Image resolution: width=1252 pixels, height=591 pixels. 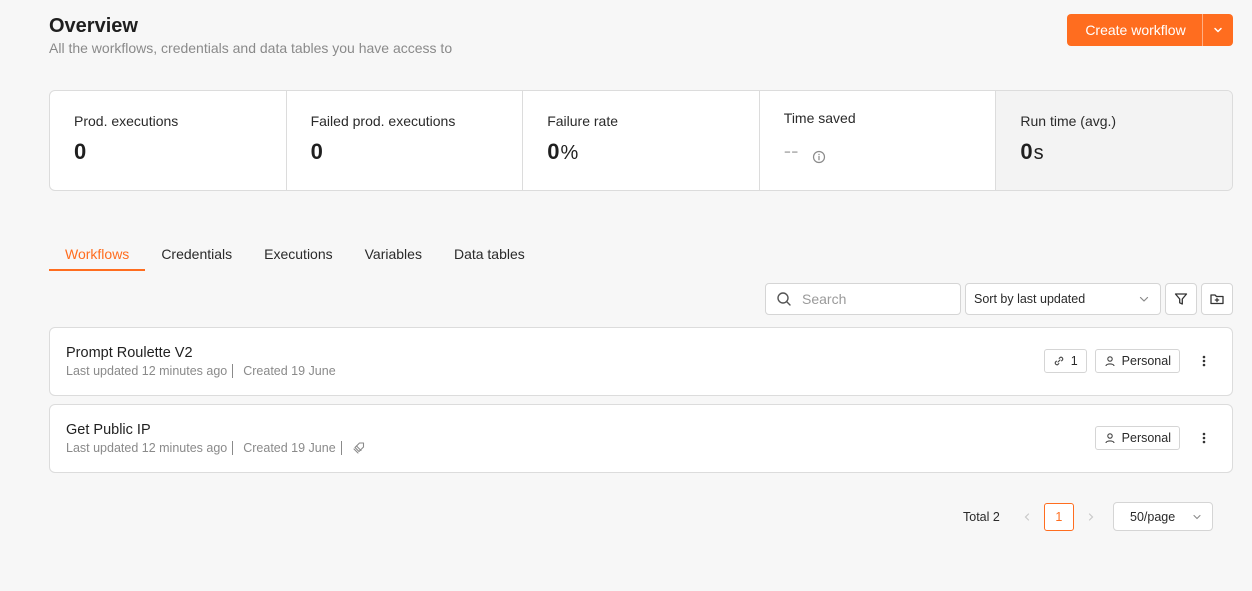 What do you see at coordinates (93, 26) in the screenshot?
I see `page-title: Overview` at bounding box center [93, 26].